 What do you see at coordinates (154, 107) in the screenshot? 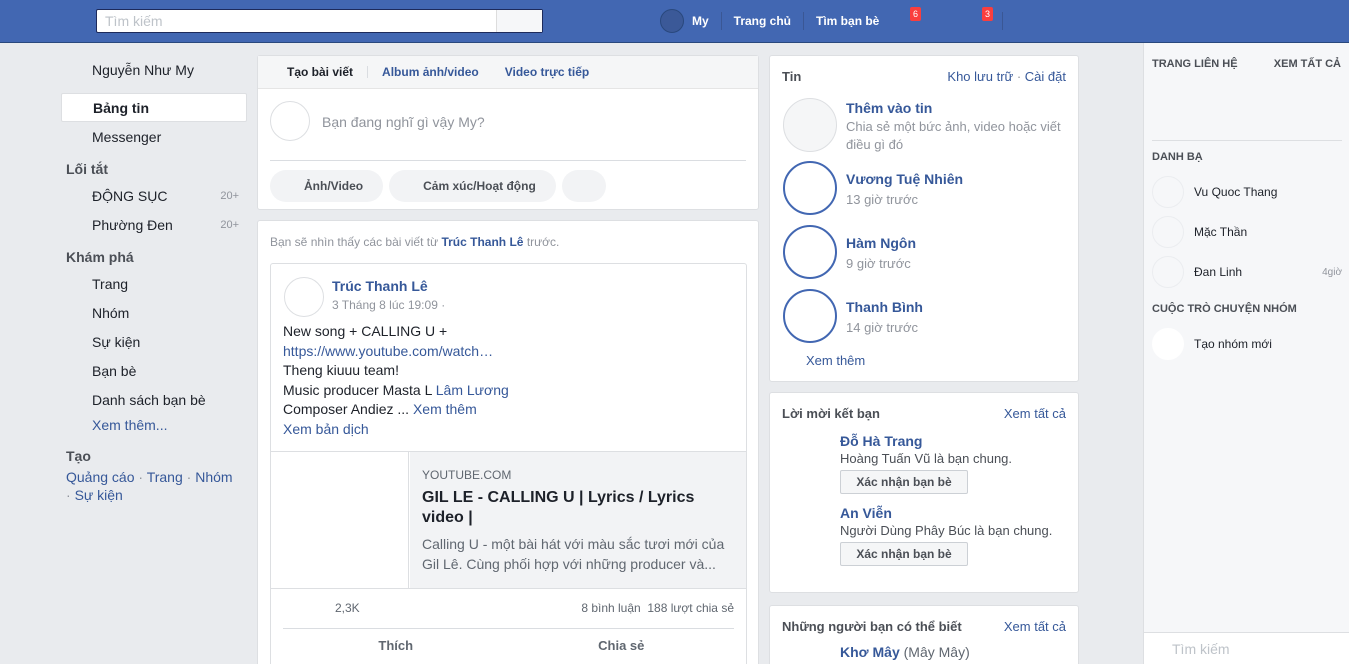
I see `sidebar-item-news-feed: Bảng tin` at bounding box center [154, 107].